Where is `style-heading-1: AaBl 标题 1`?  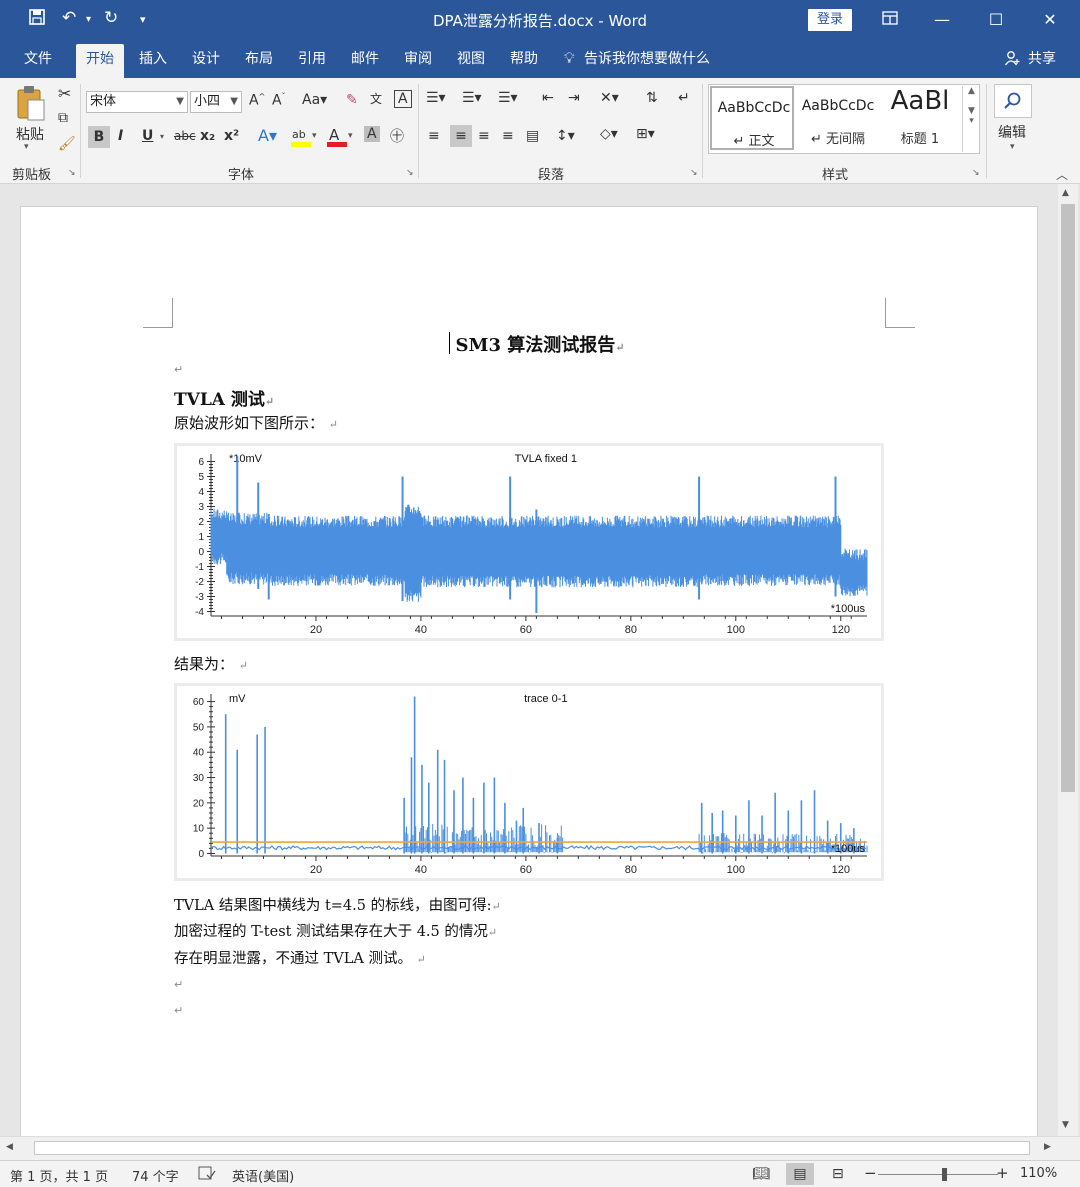 style-heading-1: AaBl 标题 1 is located at coordinates (920, 118).